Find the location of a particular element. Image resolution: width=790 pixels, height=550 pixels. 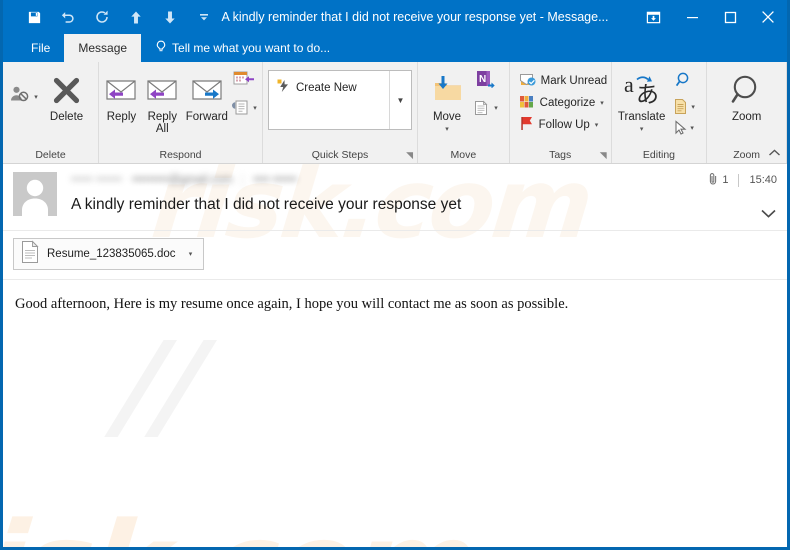

ribbon-group-label-quick-steps: Quick Steps ◥ is located at coordinates (362, 154).